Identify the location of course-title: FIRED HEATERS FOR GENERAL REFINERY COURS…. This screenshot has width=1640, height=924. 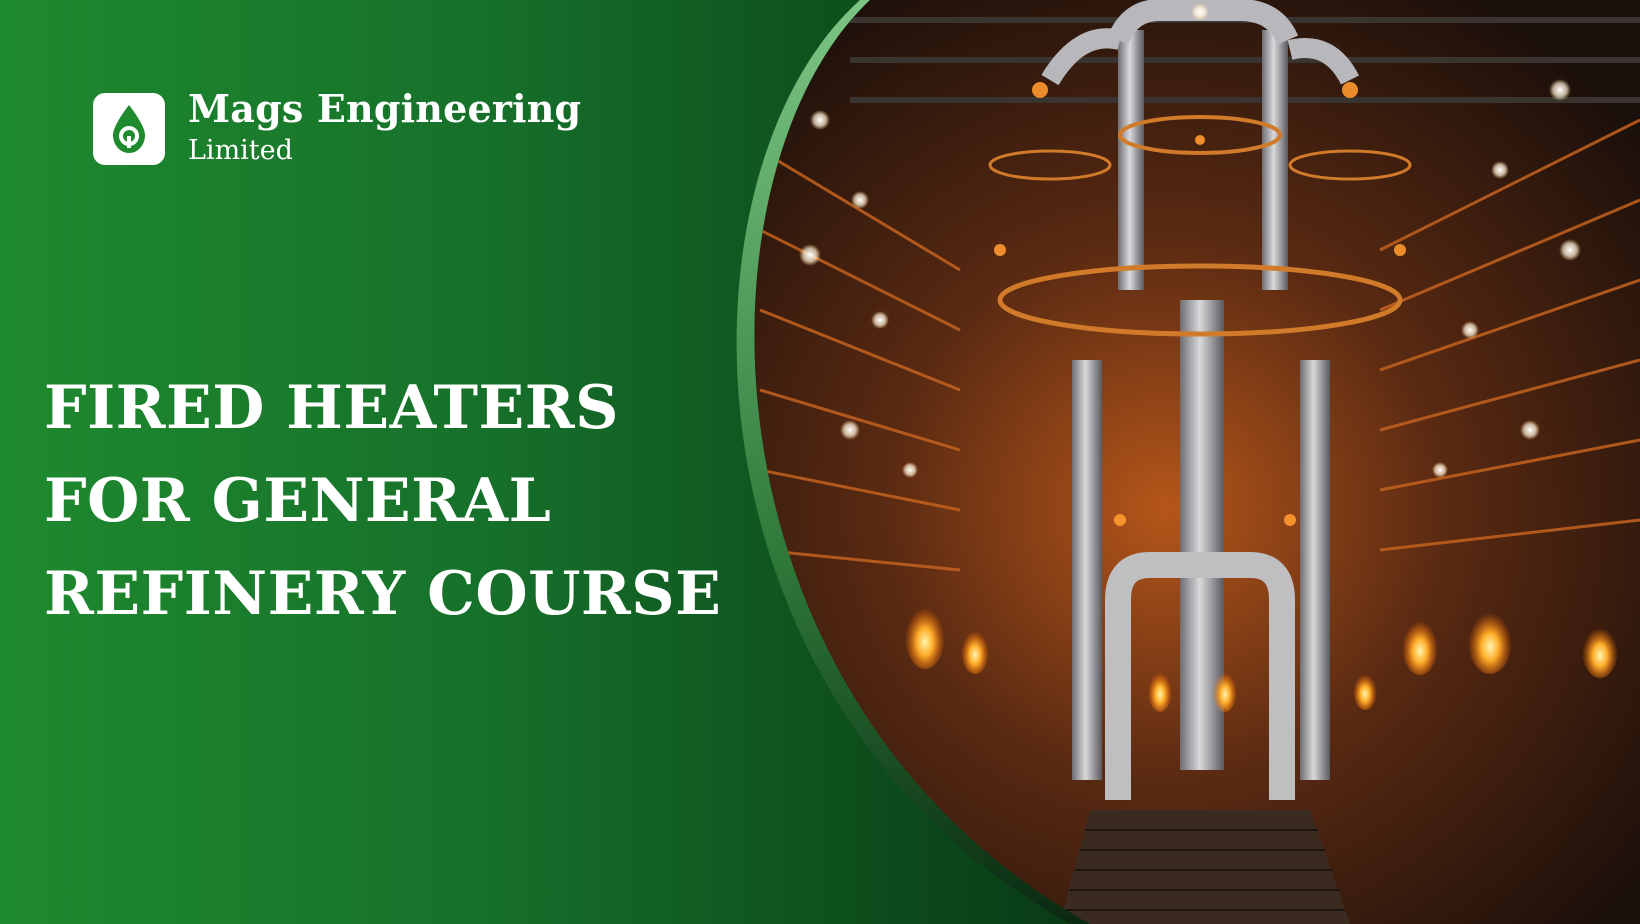
(382, 501).